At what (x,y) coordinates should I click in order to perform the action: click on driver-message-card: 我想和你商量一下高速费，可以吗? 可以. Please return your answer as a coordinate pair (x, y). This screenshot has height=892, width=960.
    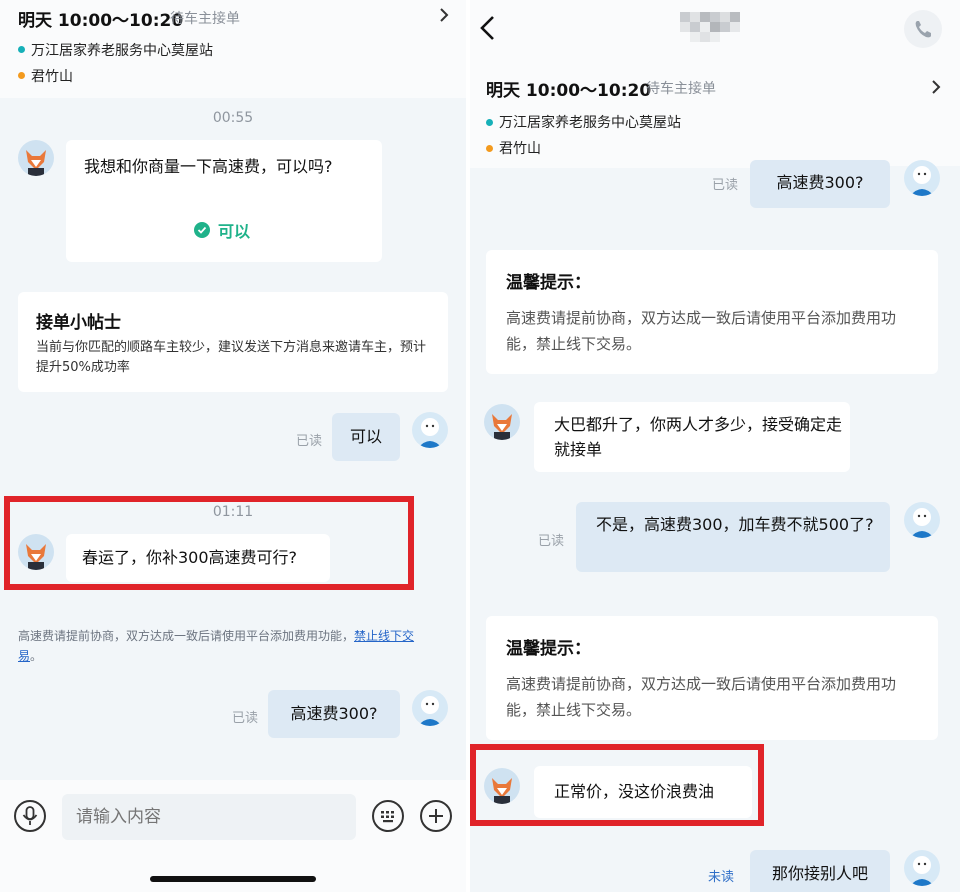
    Looking at the image, I should click on (224, 201).